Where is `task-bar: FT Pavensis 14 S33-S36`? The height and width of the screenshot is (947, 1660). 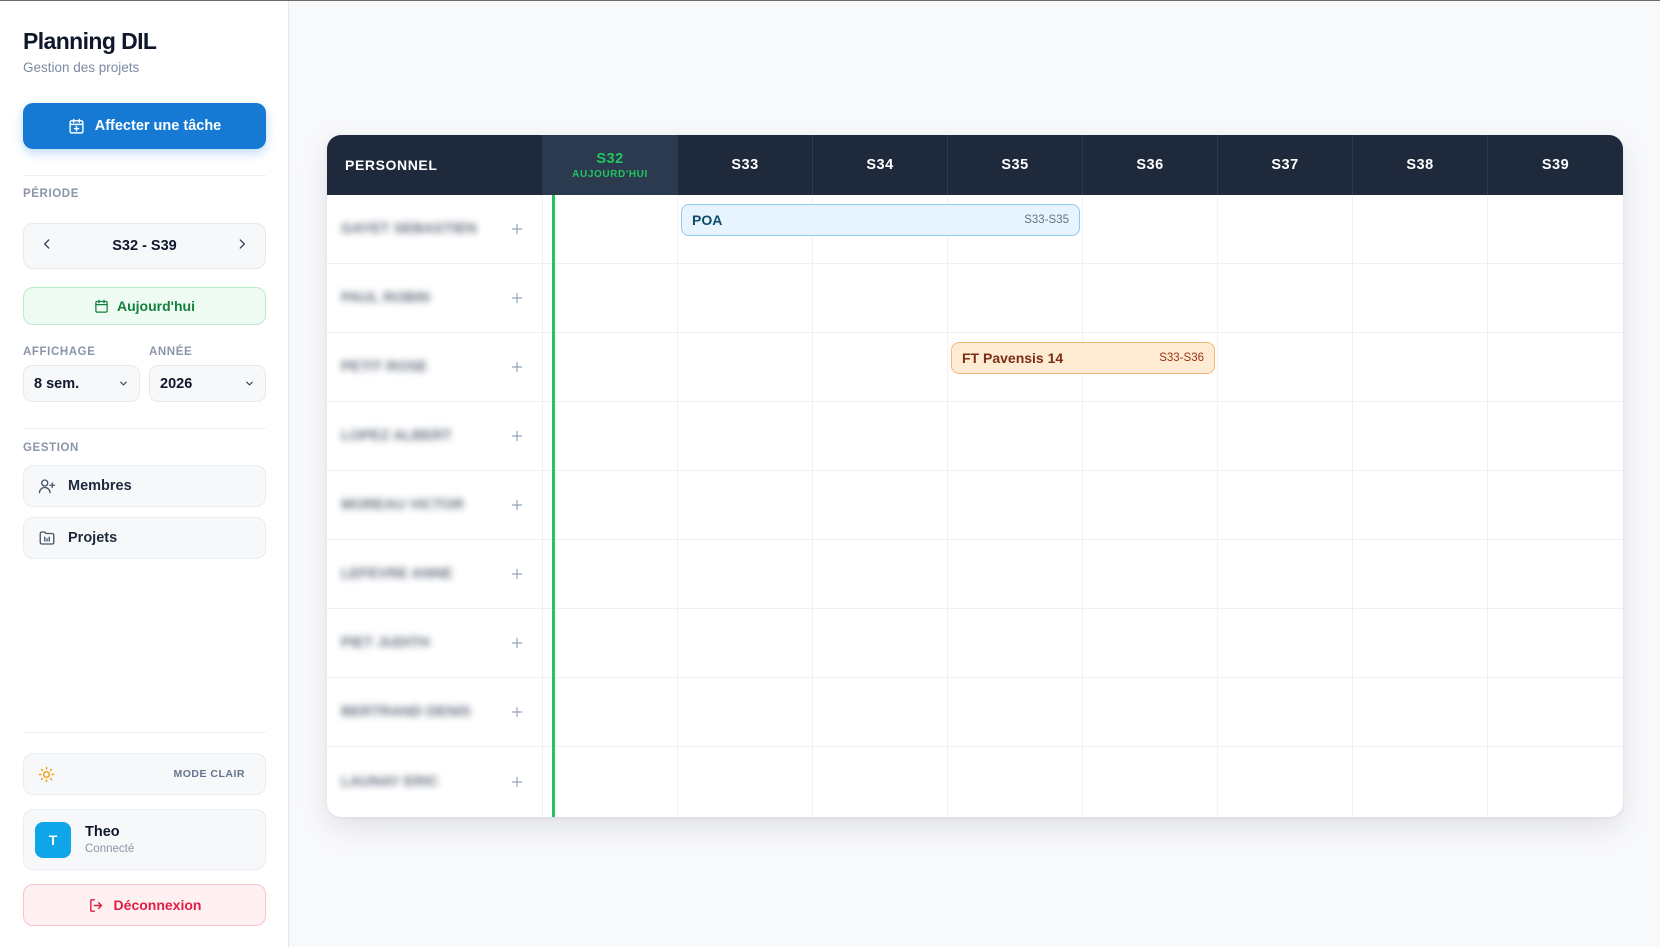 task-bar: FT Pavensis 14 S33-S36 is located at coordinates (1083, 358).